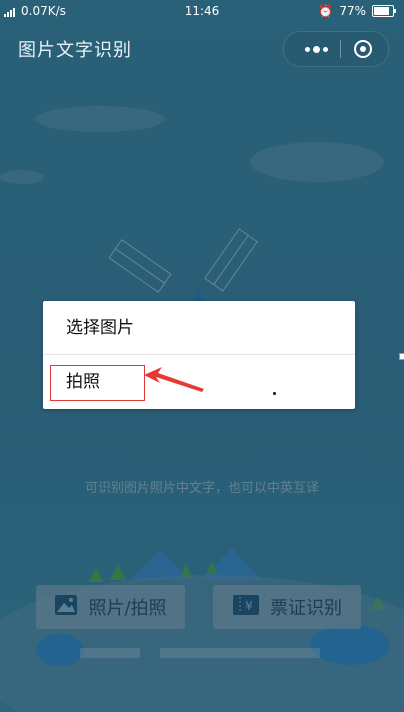 This screenshot has width=404, height=712. What do you see at coordinates (352, 11) in the screenshot?
I see `battery-percent: 77%` at bounding box center [352, 11].